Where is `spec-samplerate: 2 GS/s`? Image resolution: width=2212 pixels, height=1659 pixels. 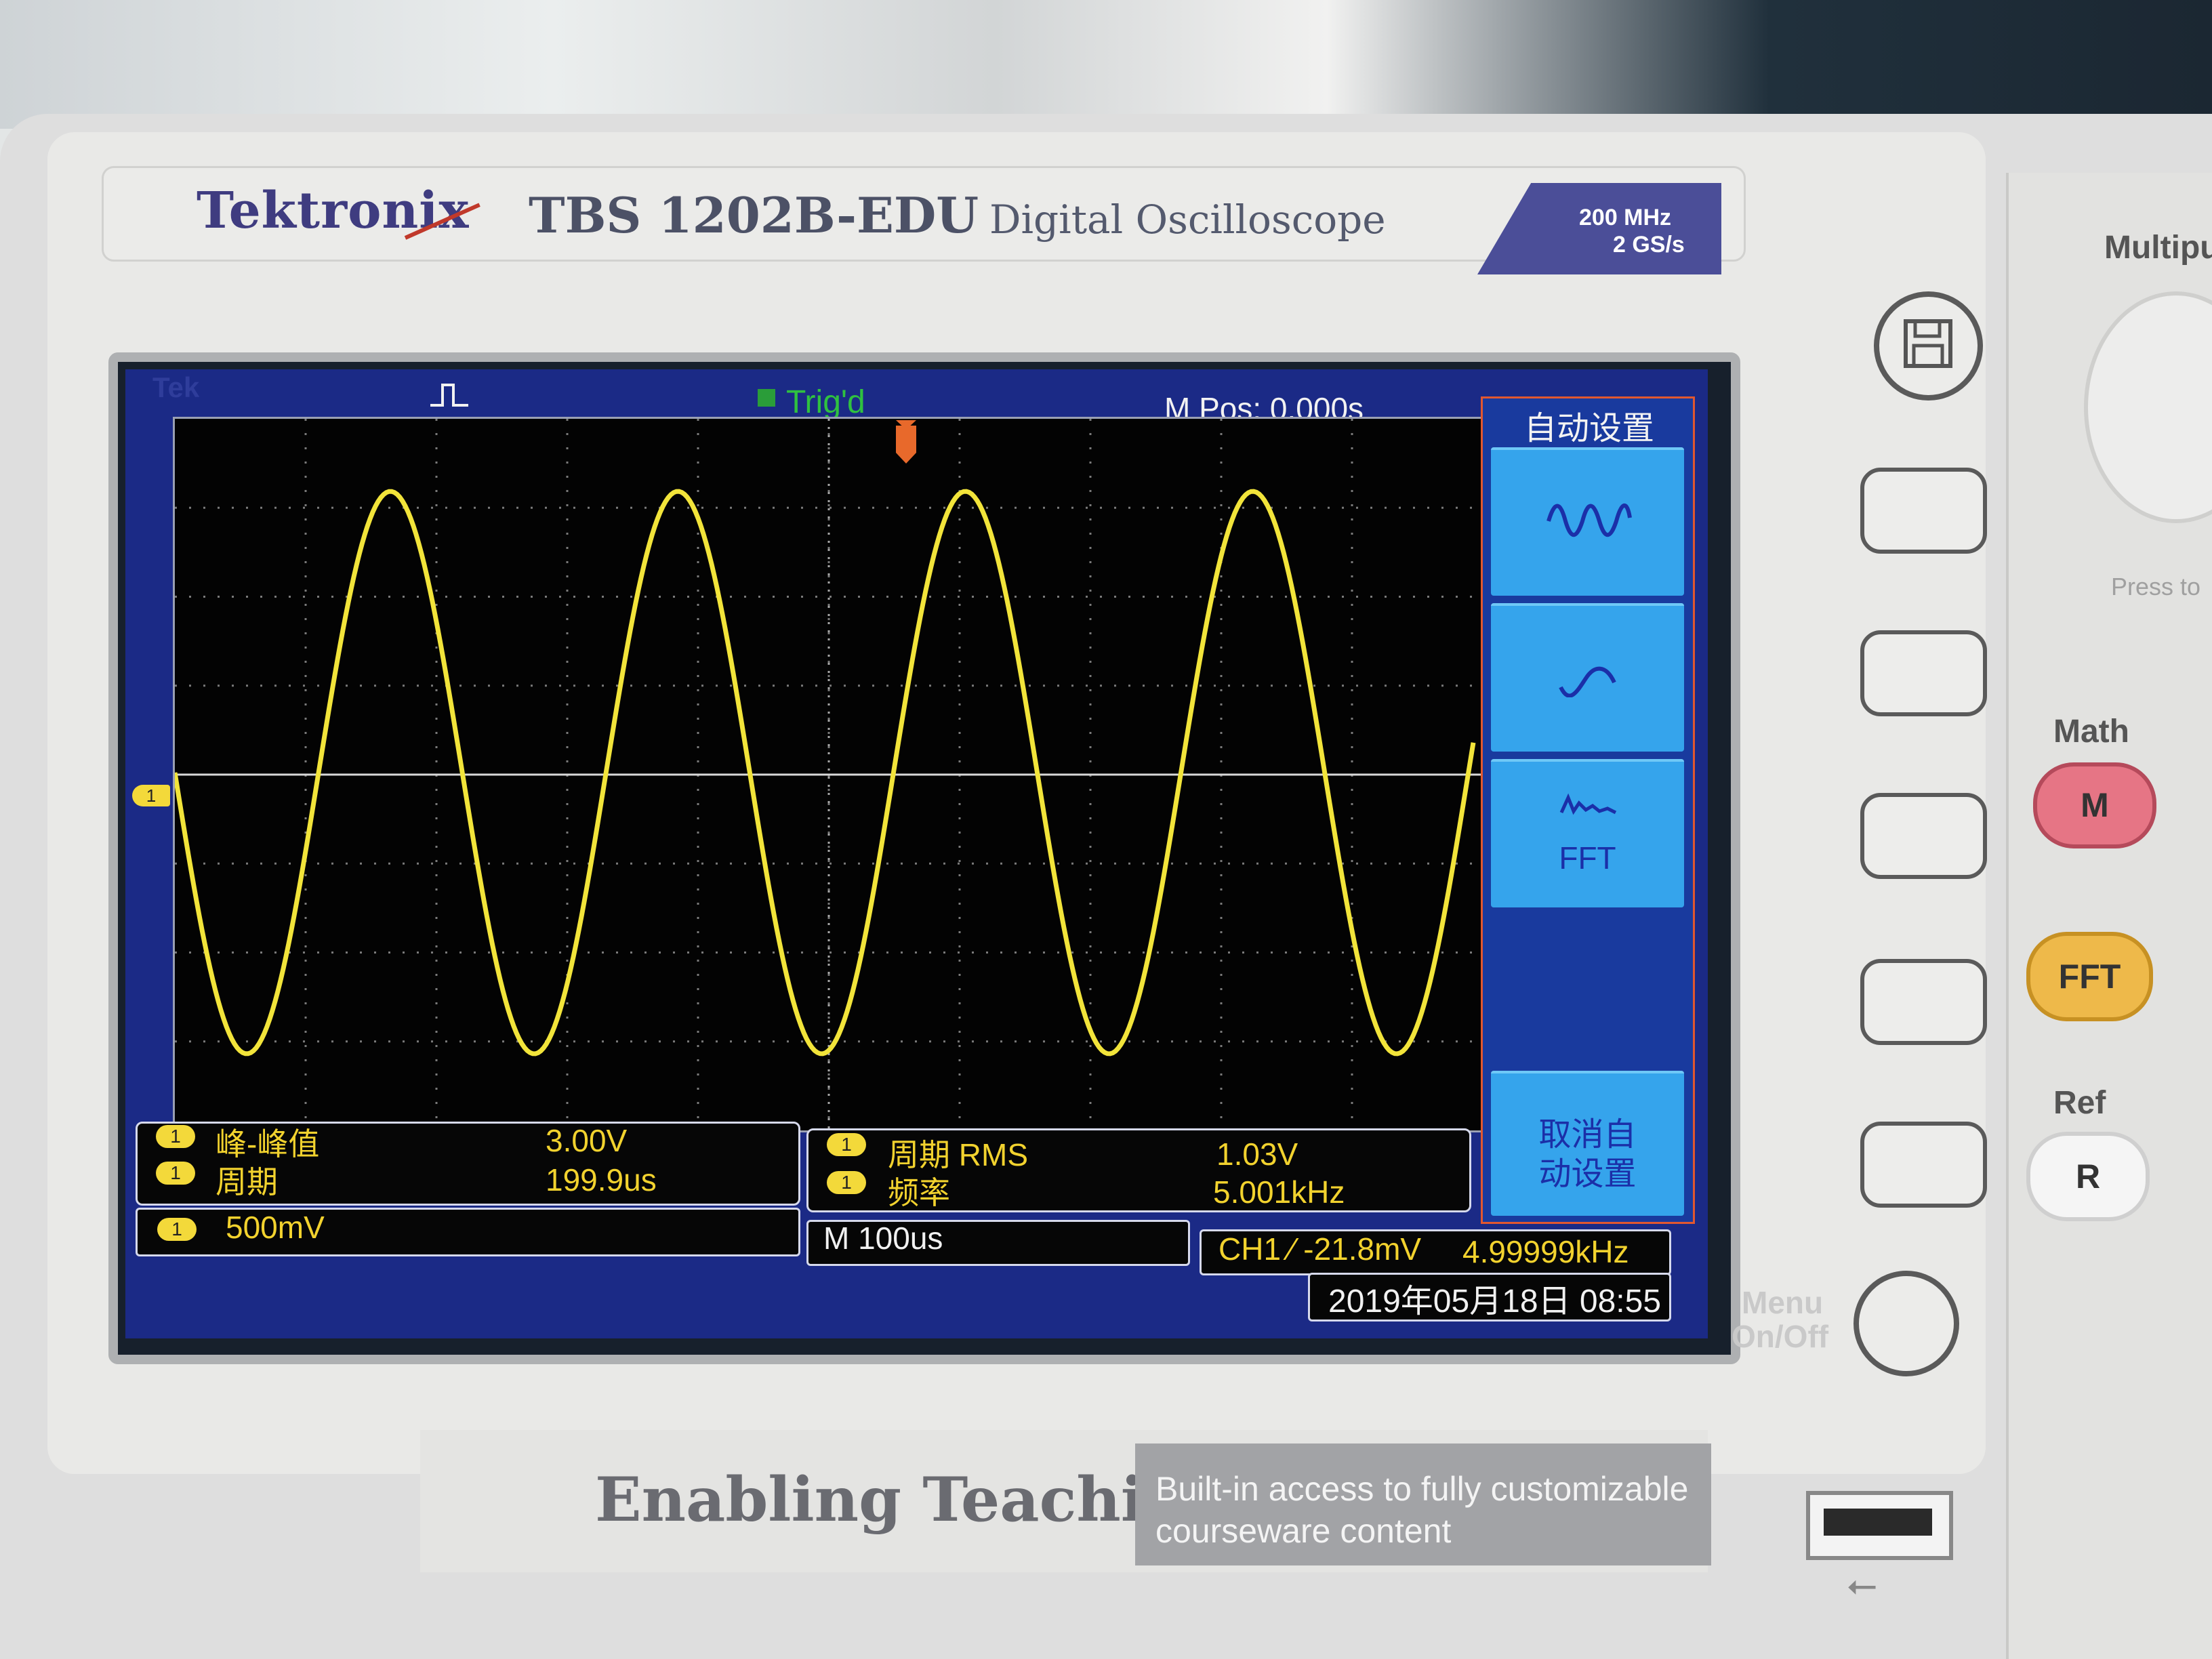 spec-samplerate: 2 GS/s is located at coordinates (1649, 245).